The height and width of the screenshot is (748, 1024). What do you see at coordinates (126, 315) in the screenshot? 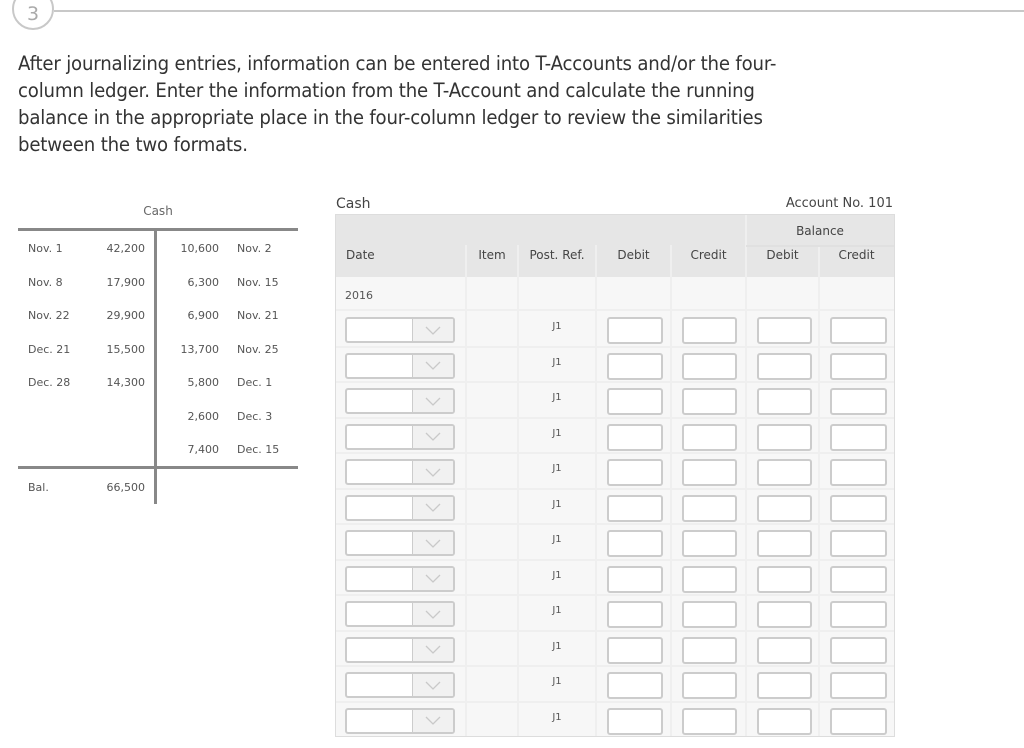
I see `t-debit-amount: 29,900` at bounding box center [126, 315].